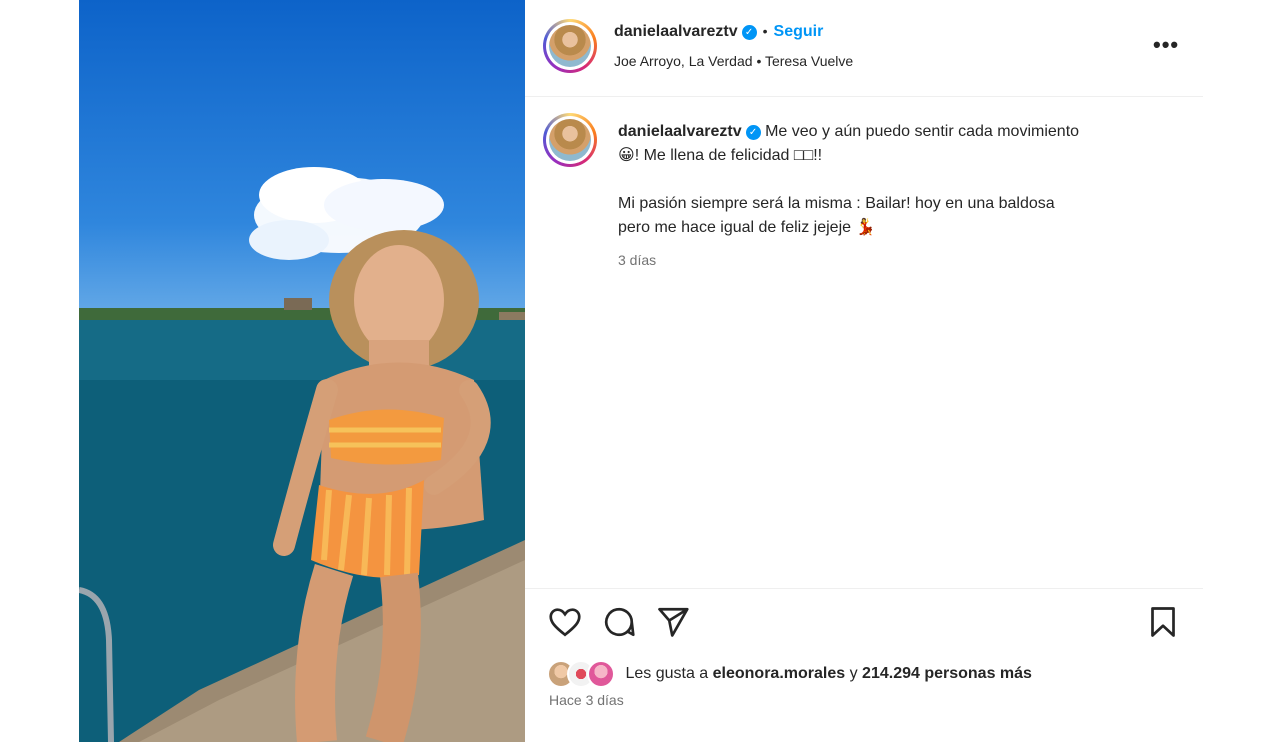 This screenshot has width=1280, height=742. I want to click on grin-emoji-icon: 😀, so click(626, 155).